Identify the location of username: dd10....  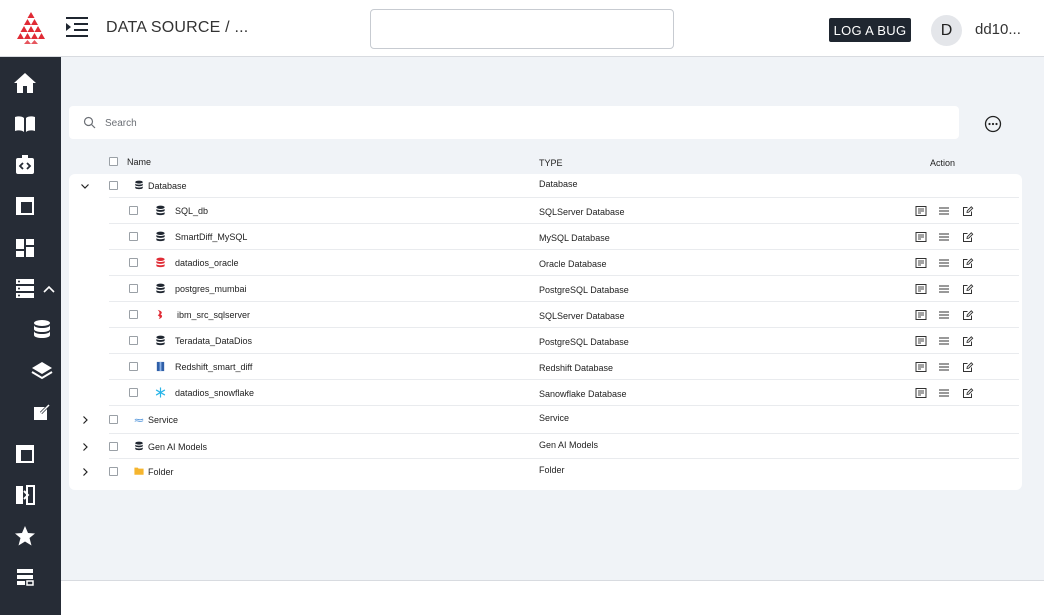
(998, 29).